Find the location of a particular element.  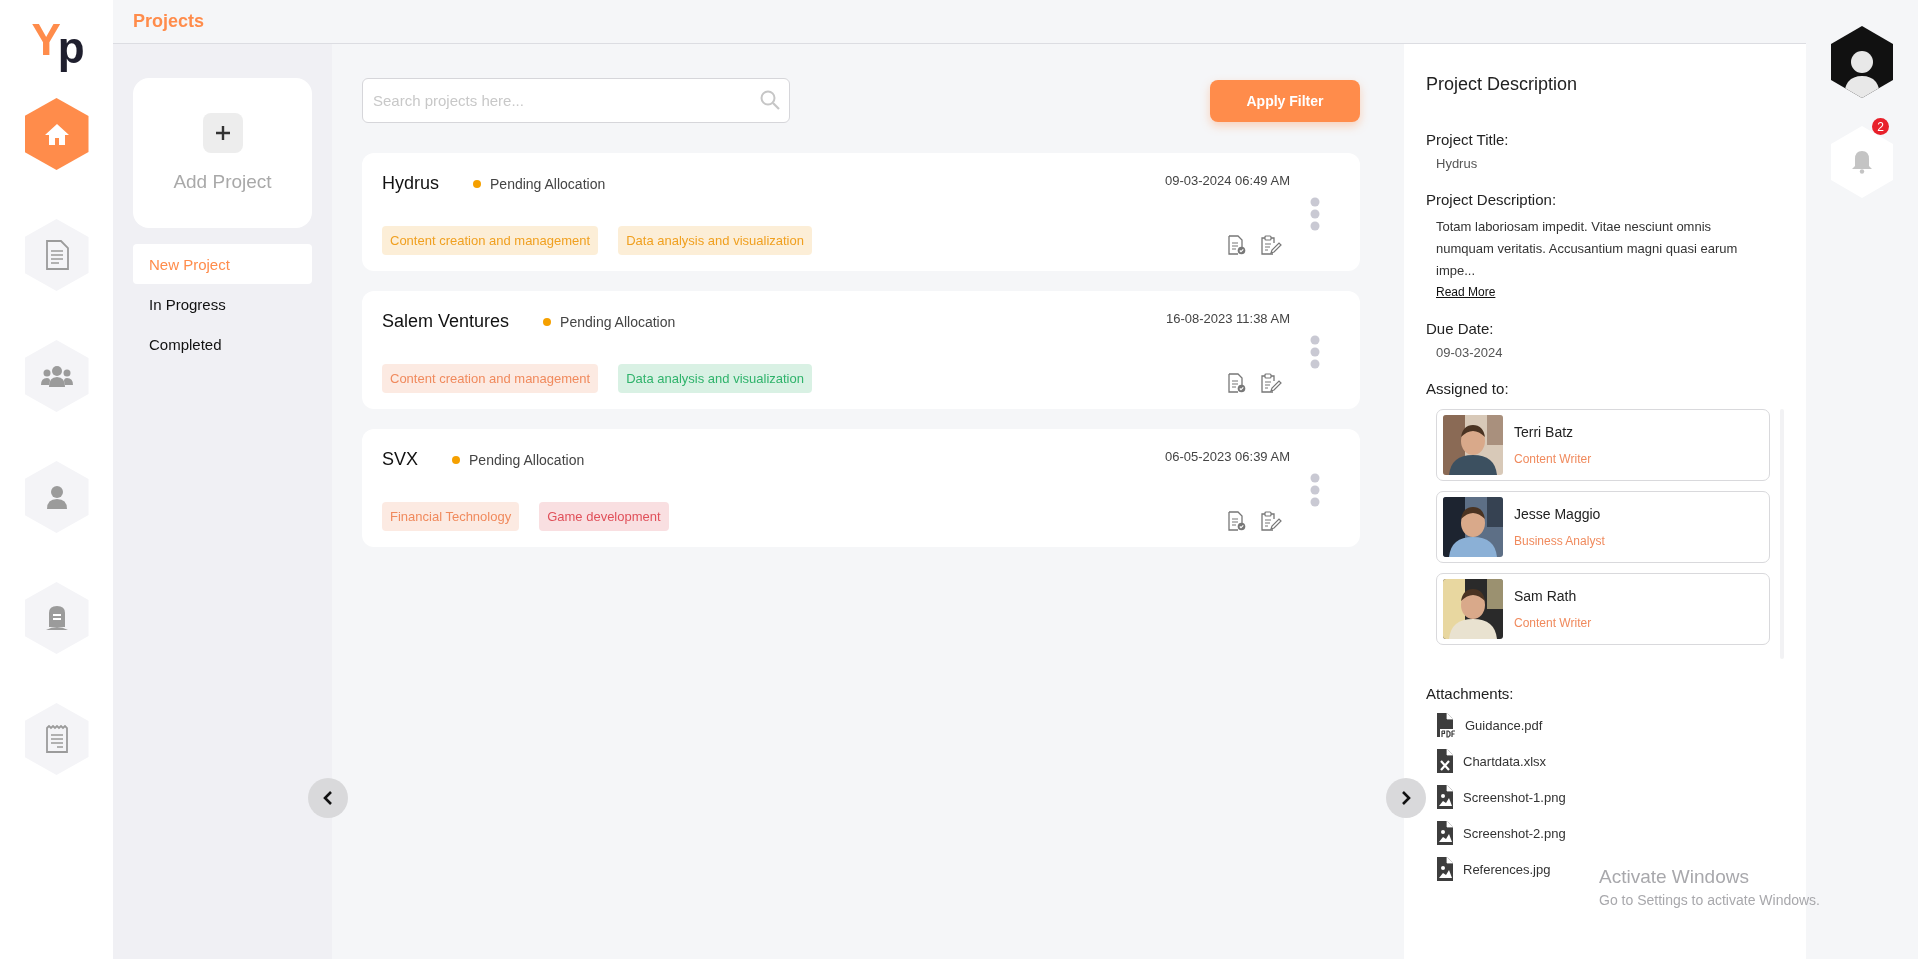

project-title: Salem Ventures is located at coordinates (446, 321).